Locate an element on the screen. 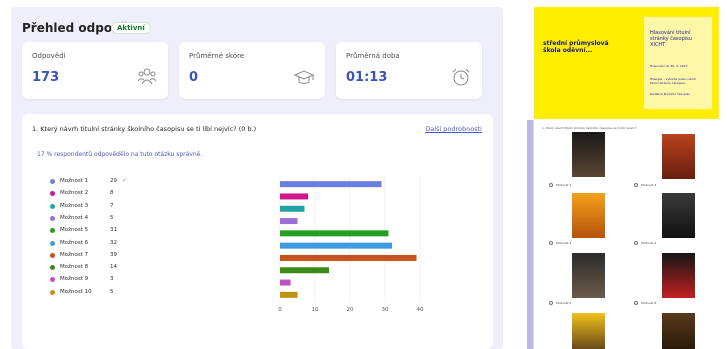 The width and height of the screenshot is (728, 349). legend-label: Možnost 10 is located at coordinates (76, 291).